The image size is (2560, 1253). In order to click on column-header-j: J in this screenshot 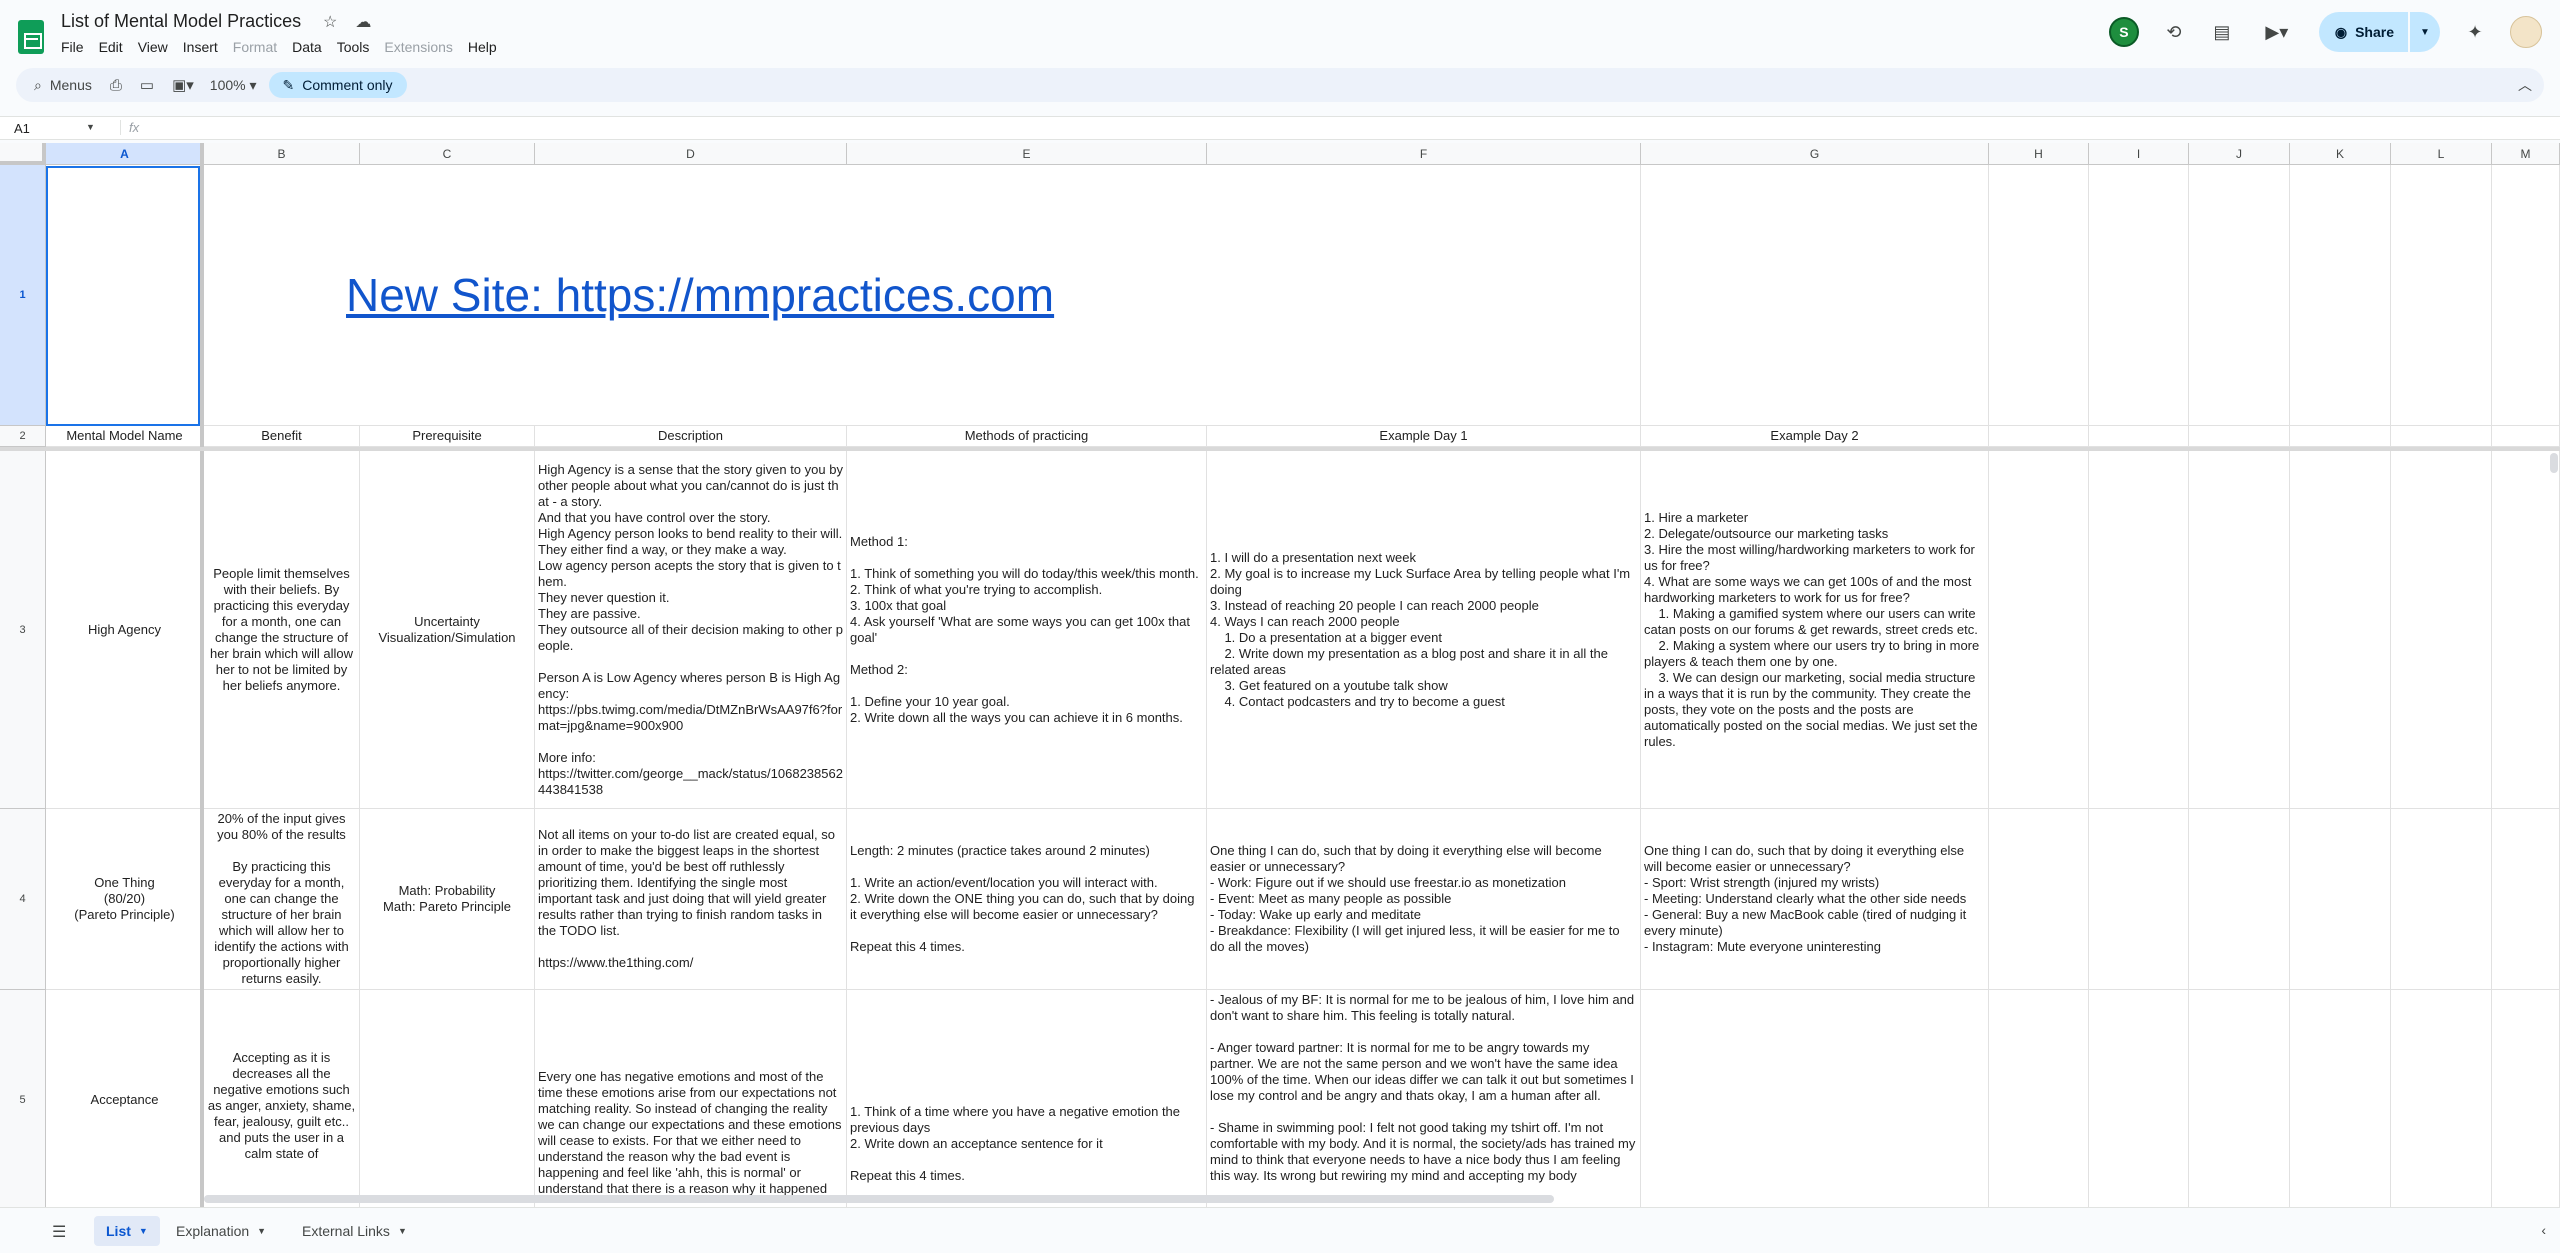, I will do `click(2239, 154)`.